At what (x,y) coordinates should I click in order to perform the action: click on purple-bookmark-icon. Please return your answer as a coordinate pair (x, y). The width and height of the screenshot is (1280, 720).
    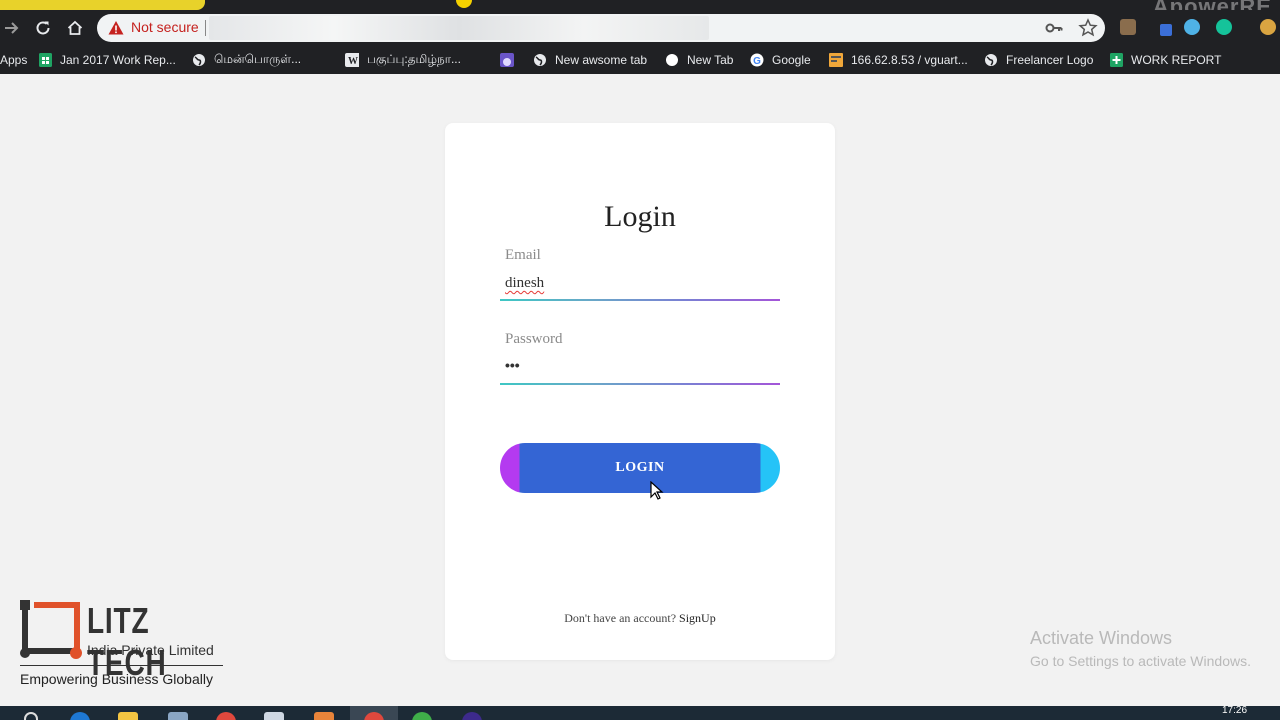
    Looking at the image, I should click on (507, 60).